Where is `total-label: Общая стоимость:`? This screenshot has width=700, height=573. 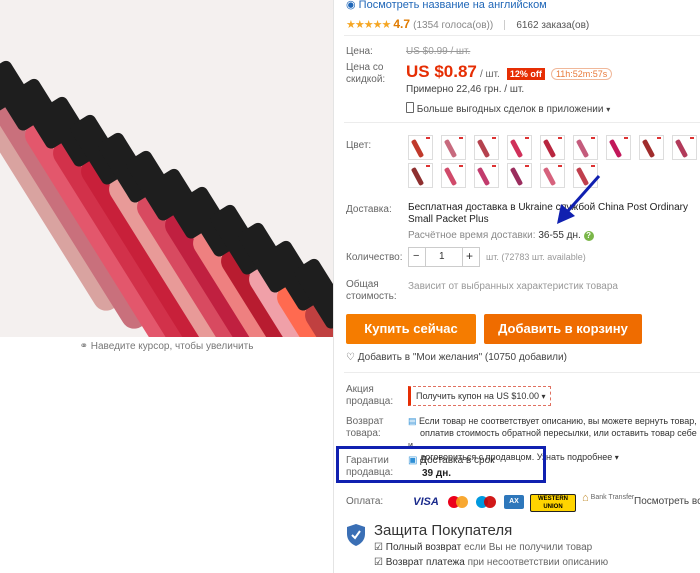
total-label: Общая стоимость: is located at coordinates (371, 291).